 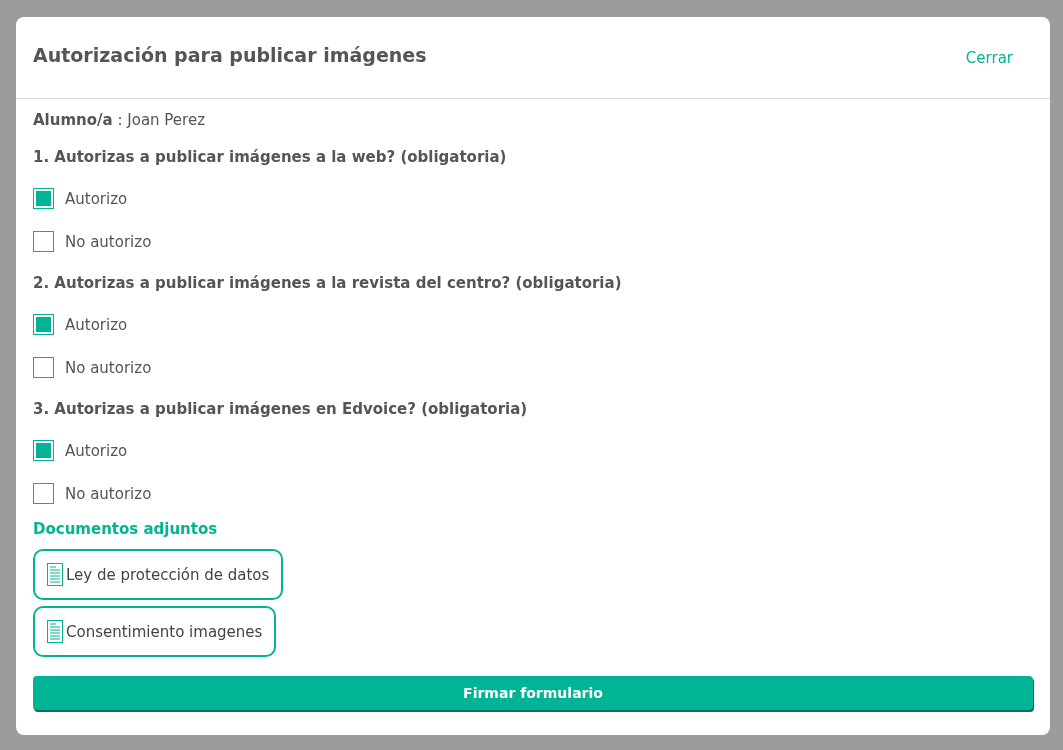 I want to click on question-text: 1. Autorizas a publicar imágenes a la web? (obligatoria), so click(x=270, y=157).